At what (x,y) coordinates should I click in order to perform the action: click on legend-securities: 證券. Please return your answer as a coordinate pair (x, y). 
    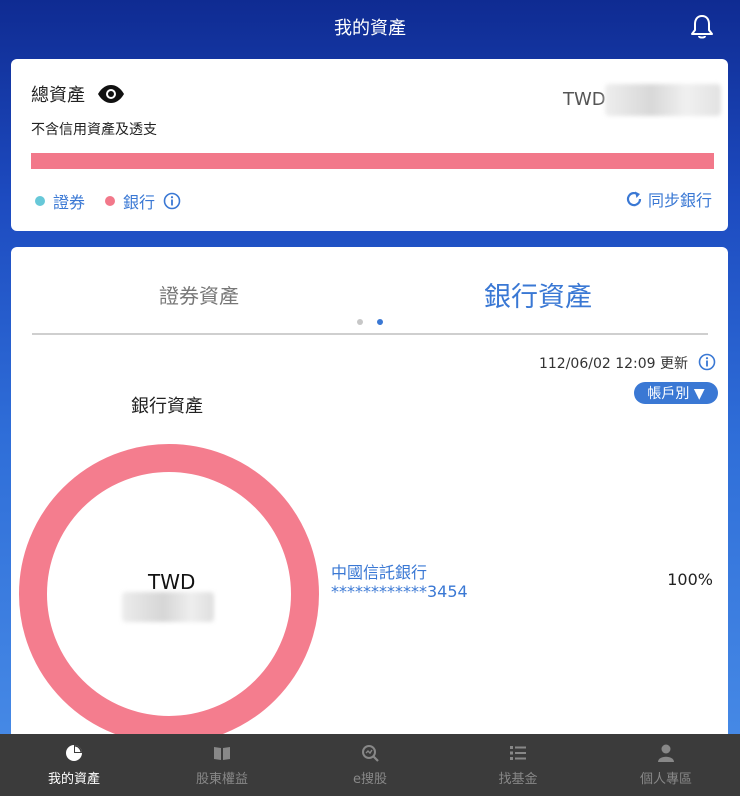
    Looking at the image, I should click on (60, 201).